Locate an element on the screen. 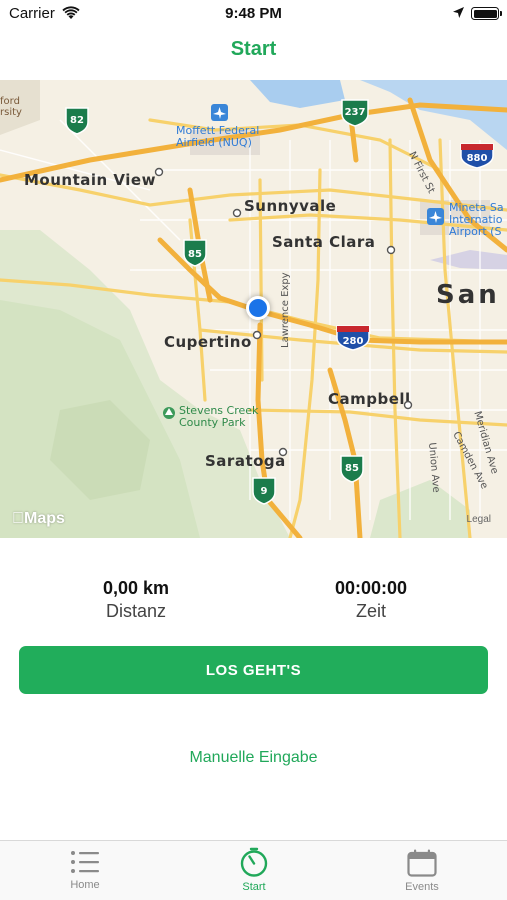  shield-880-label: 880 is located at coordinates (477, 158).